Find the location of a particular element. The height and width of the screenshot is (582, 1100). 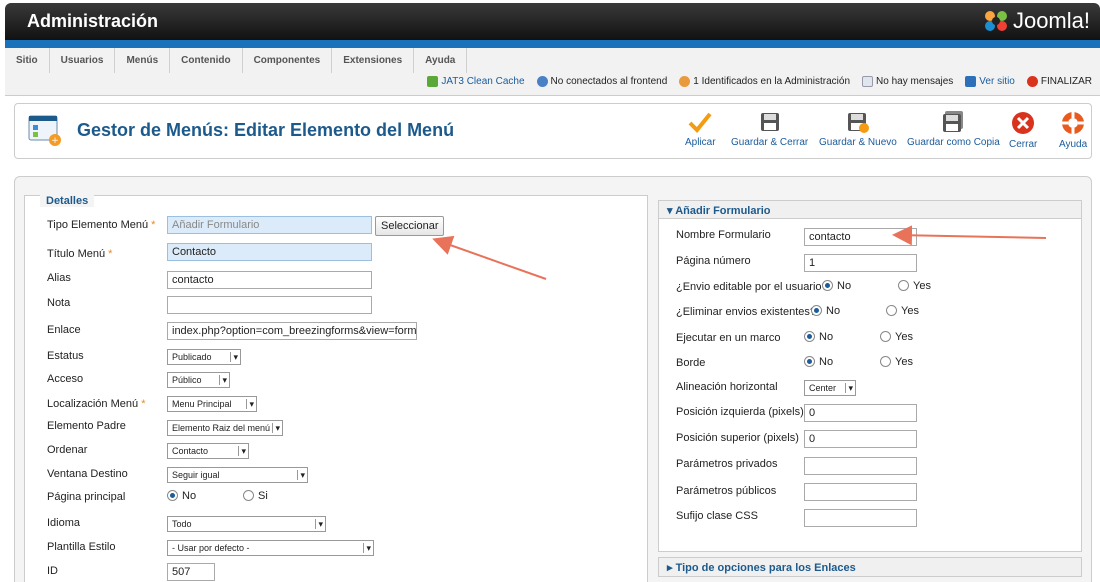

menu-manager-icon: + is located at coordinates (44, 130).